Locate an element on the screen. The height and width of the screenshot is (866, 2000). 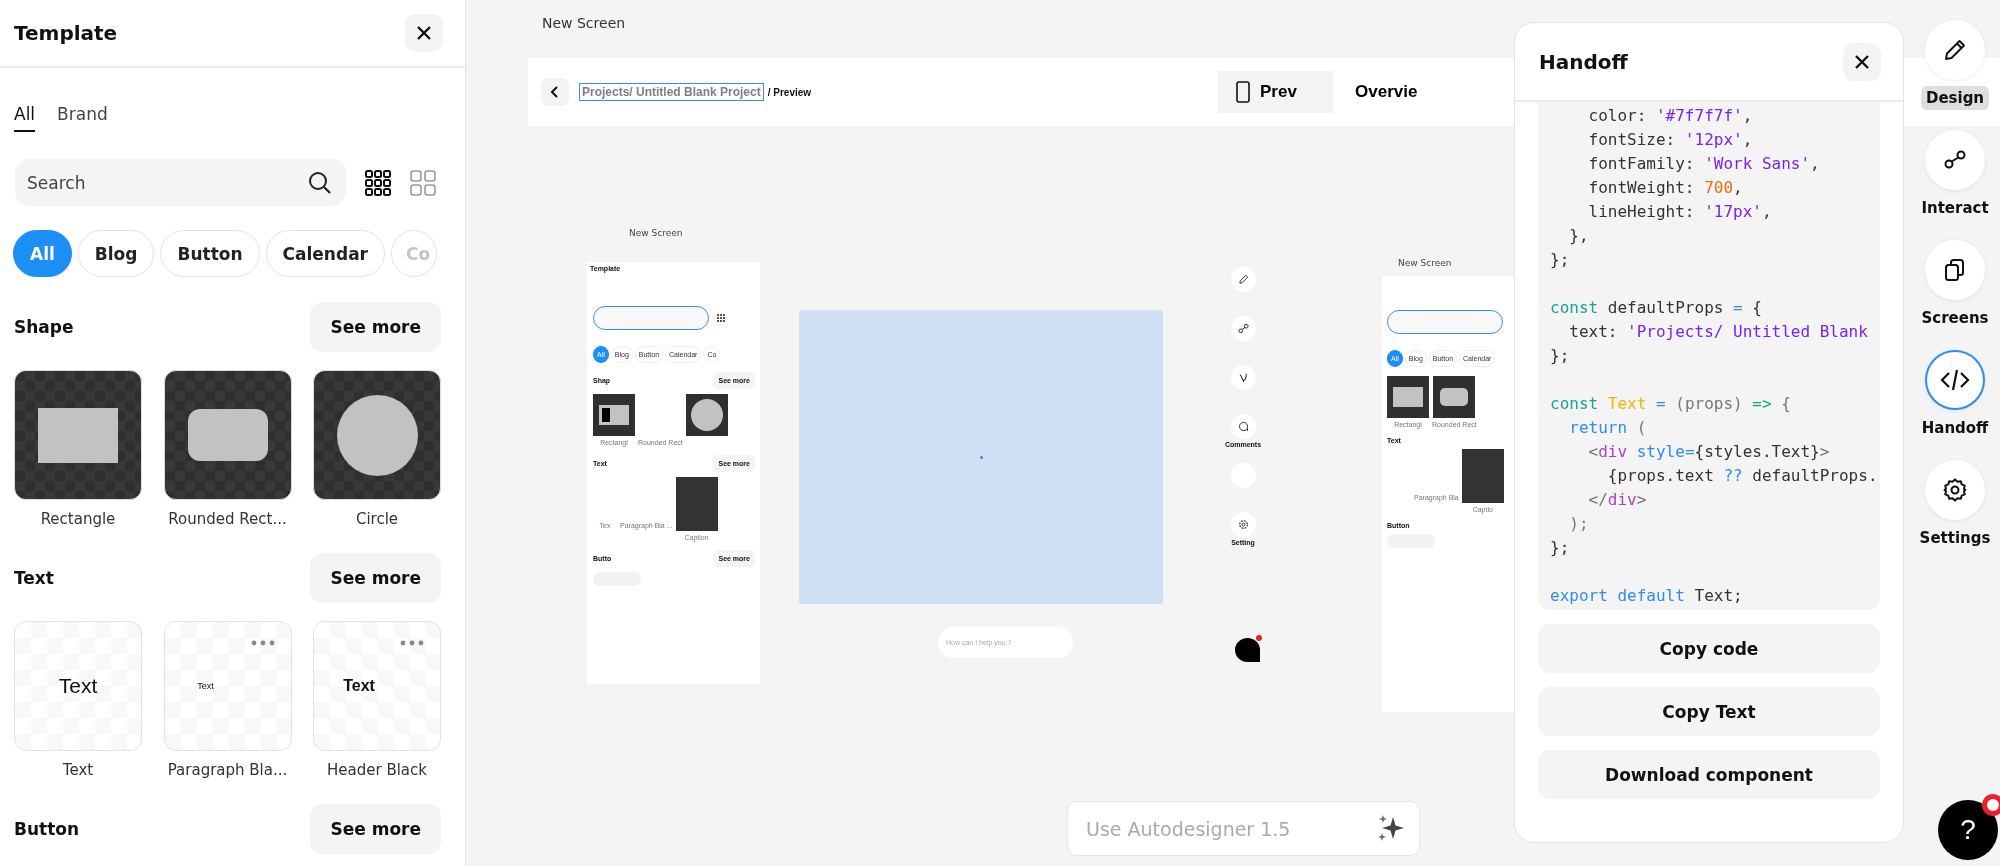
code-line: lineHeight: '17px', is located at coordinates (1679, 212).